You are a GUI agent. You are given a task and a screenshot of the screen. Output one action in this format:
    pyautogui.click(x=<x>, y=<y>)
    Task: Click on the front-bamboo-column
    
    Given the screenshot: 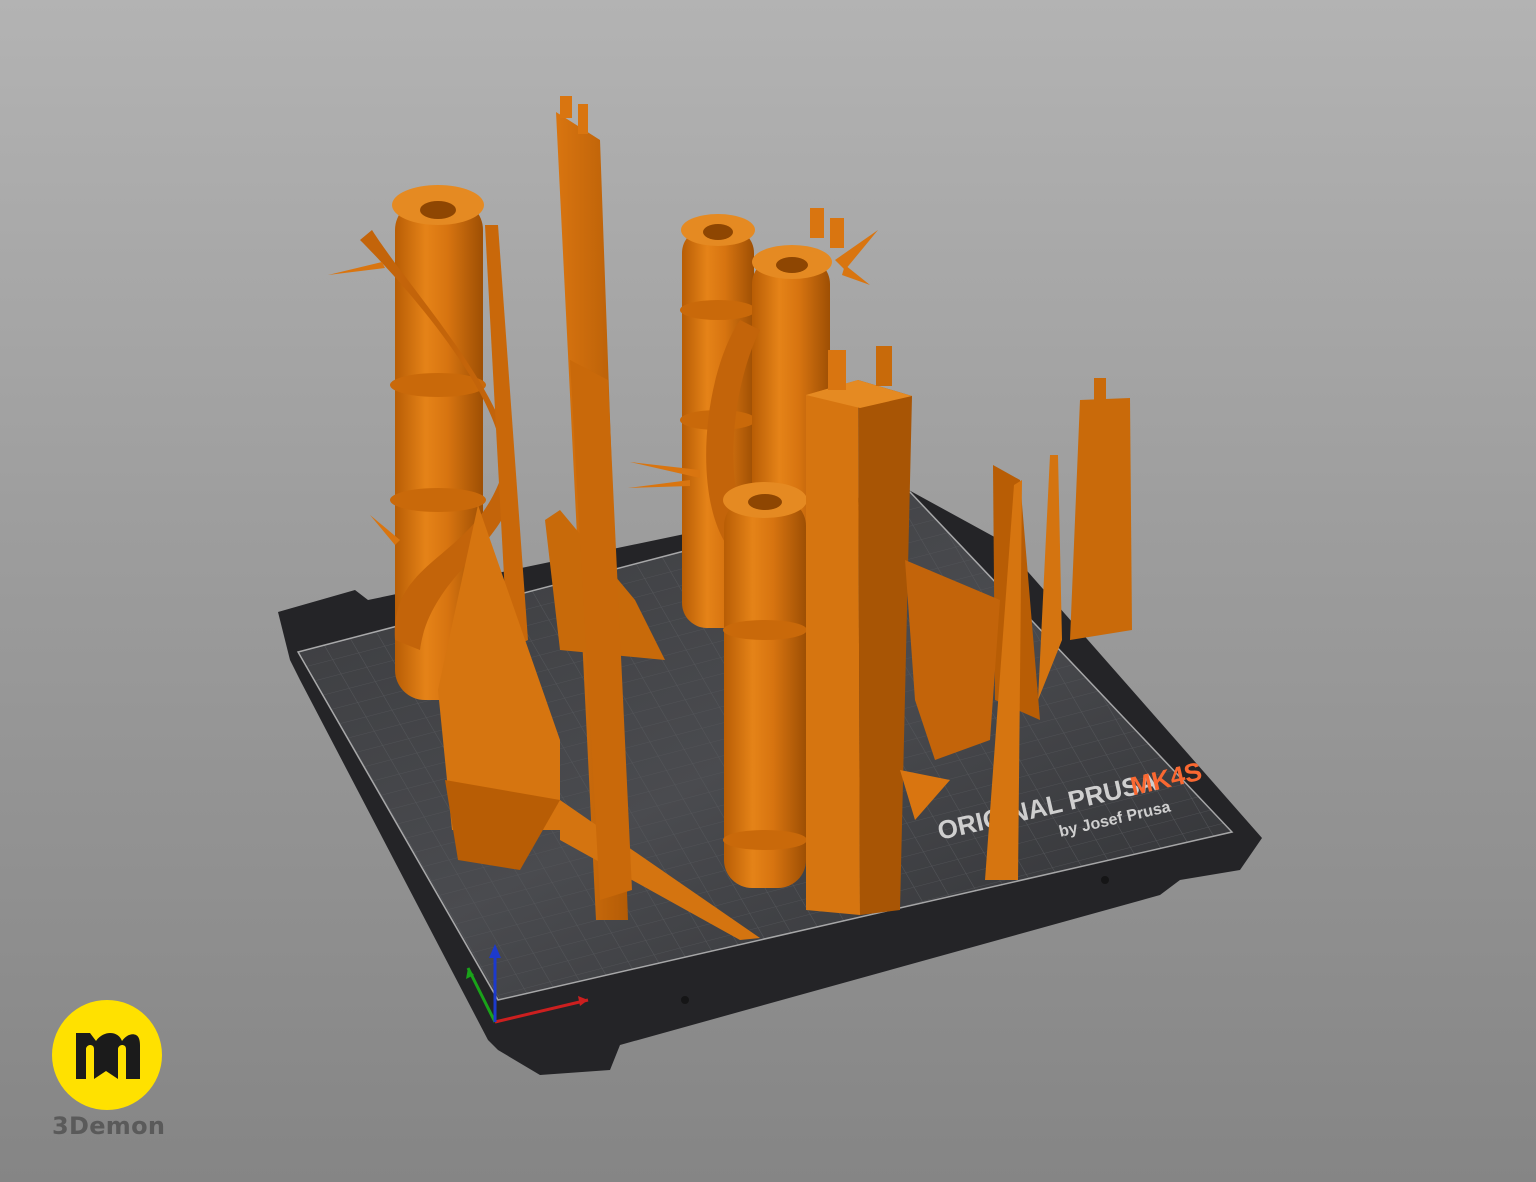 What is the action you would take?
    pyautogui.click(x=765, y=685)
    